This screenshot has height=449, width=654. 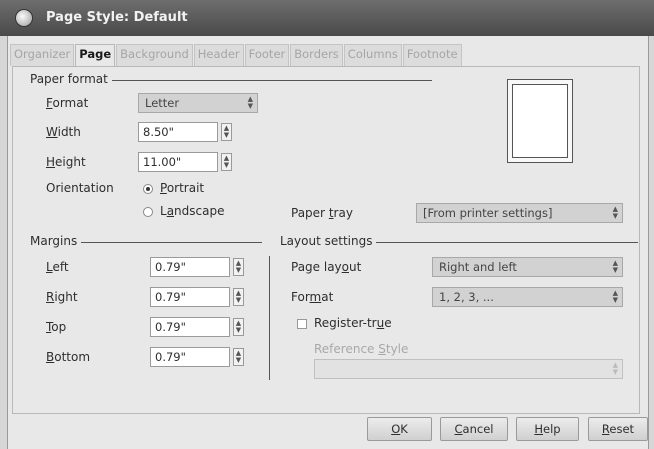 I want to click on format-label: Format, so click(x=67, y=103).